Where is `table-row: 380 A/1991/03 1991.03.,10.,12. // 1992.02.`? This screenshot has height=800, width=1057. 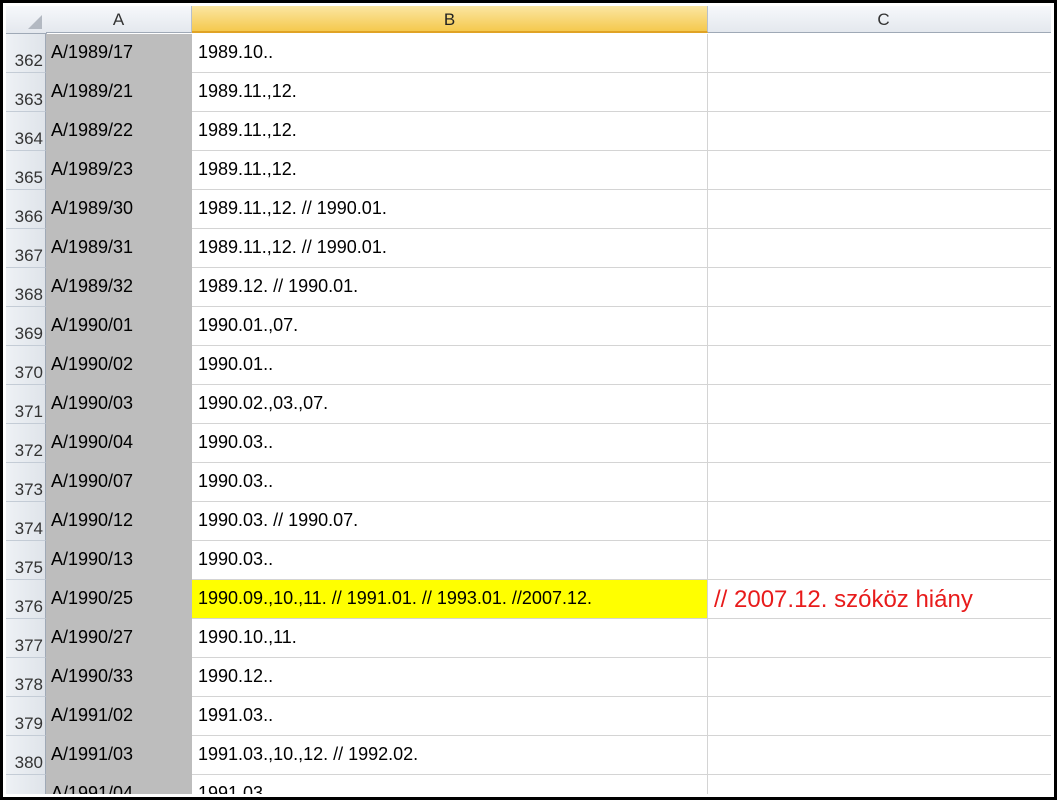
table-row: 380 A/1991/03 1991.03.,10.,12. // 1992.02. is located at coordinates (528, 755).